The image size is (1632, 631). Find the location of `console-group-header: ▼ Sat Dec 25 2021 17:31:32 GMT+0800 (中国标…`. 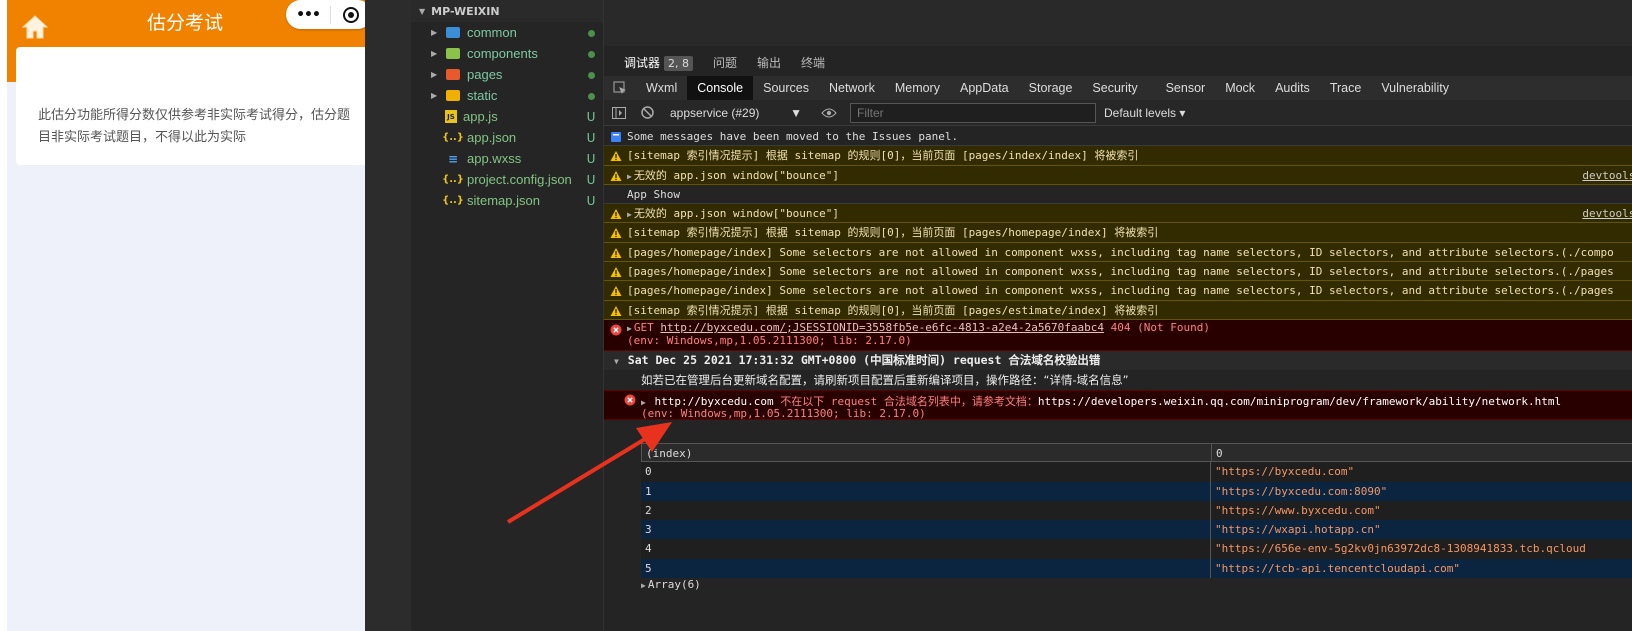

console-group-header: ▼ Sat Dec 25 2021 17:31:32 GMT+0800 (中国标… is located at coordinates (1118, 360).